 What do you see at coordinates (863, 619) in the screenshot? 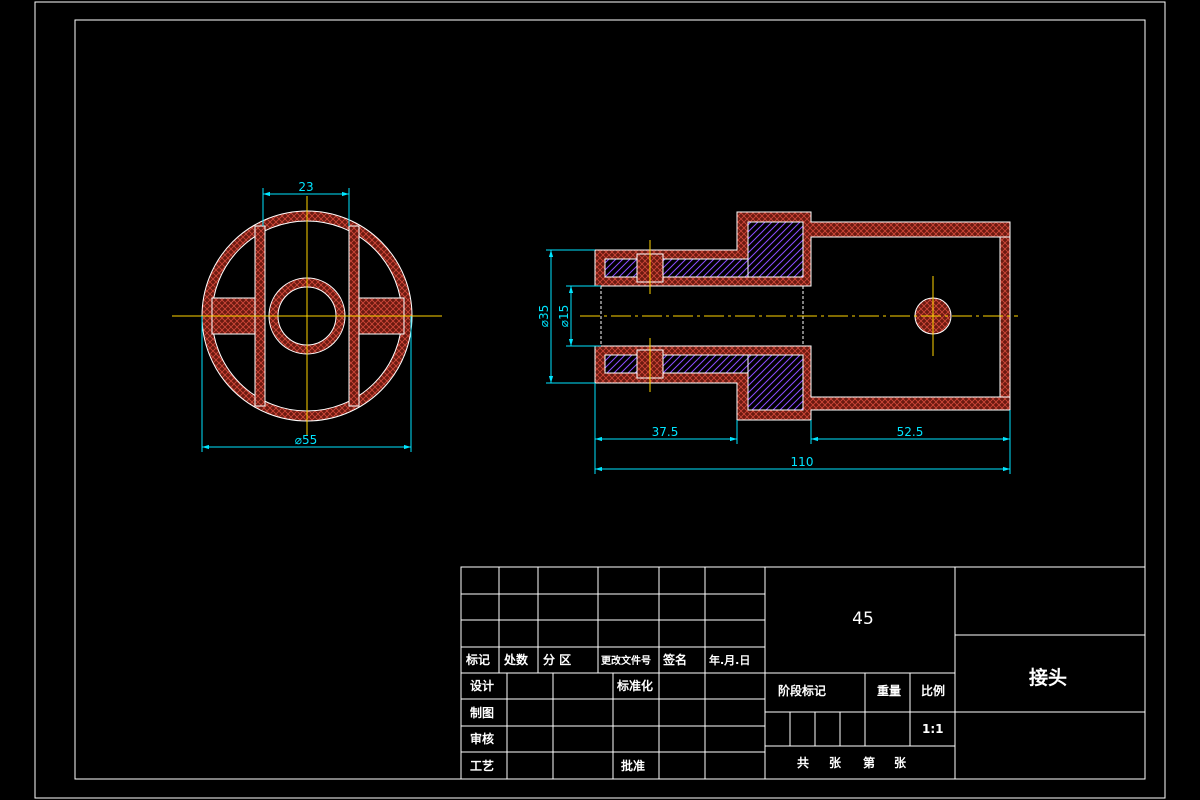
I see `tb-material: 45` at bounding box center [863, 619].